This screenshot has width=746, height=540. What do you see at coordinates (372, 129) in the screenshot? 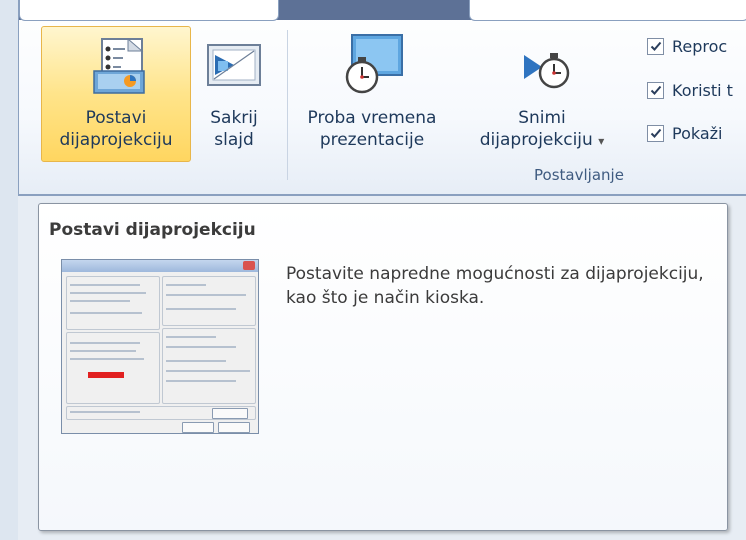
I see `rehearse-timings-label: Proba vremena prezentacije` at bounding box center [372, 129].